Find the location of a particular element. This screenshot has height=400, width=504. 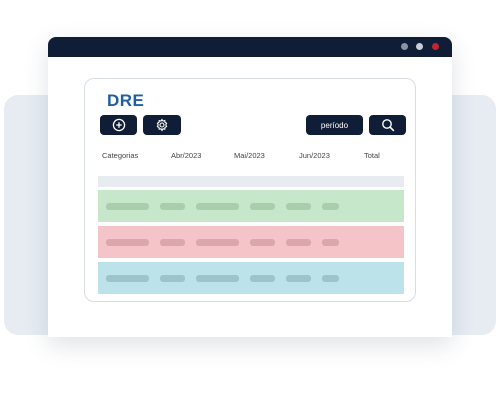

table-header-row is located at coordinates (251, 181).